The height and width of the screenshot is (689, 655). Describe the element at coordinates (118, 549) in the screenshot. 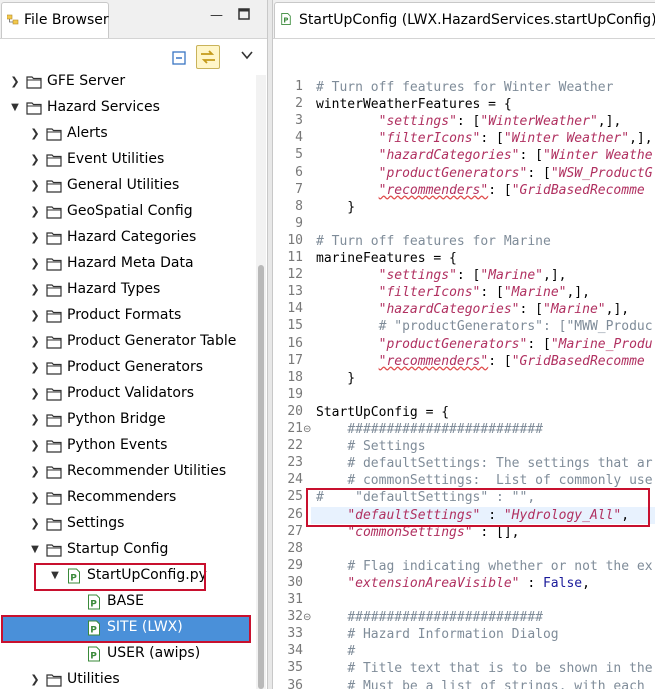

I see `tree-item-label: Startup Config` at that location.